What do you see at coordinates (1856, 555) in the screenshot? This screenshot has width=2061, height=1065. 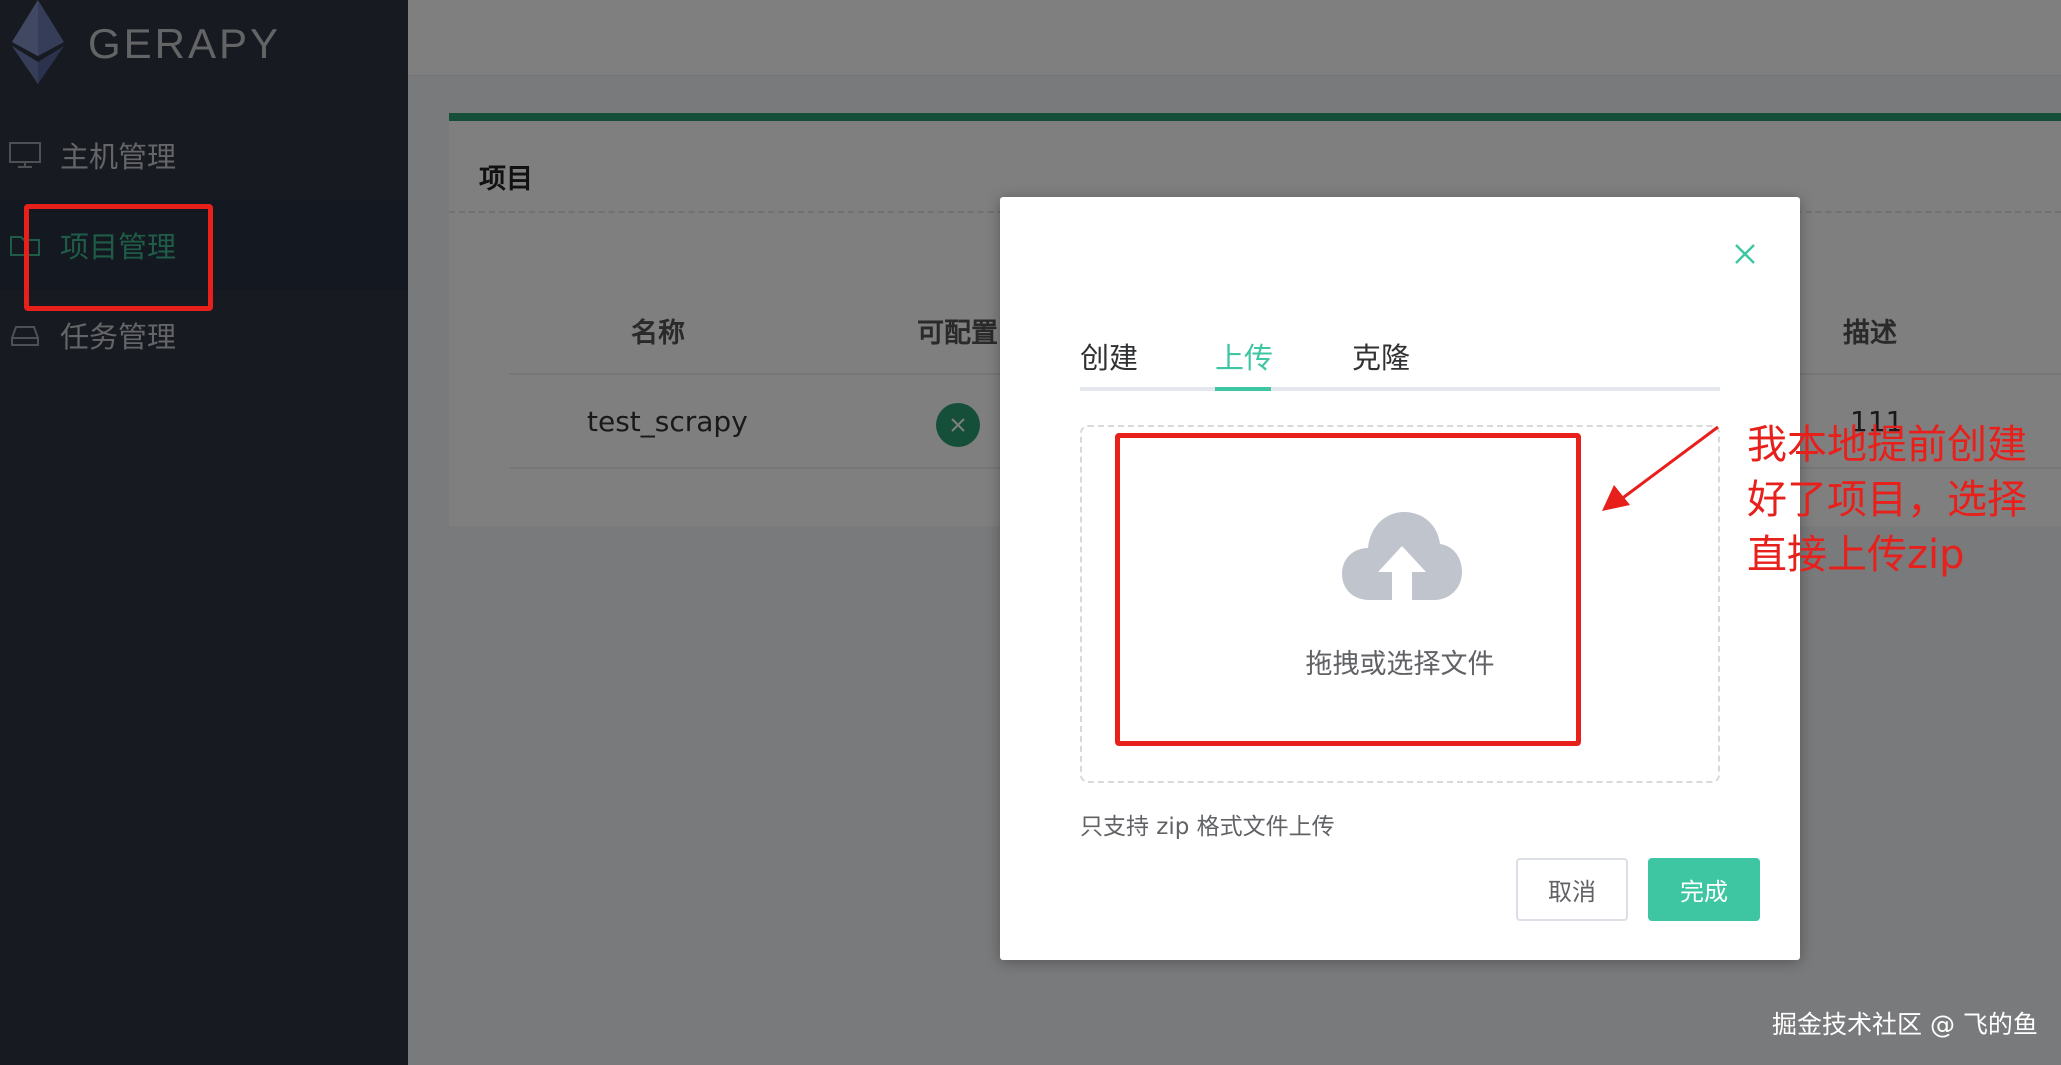 I see `annotation-line: 直接上传zip` at bounding box center [1856, 555].